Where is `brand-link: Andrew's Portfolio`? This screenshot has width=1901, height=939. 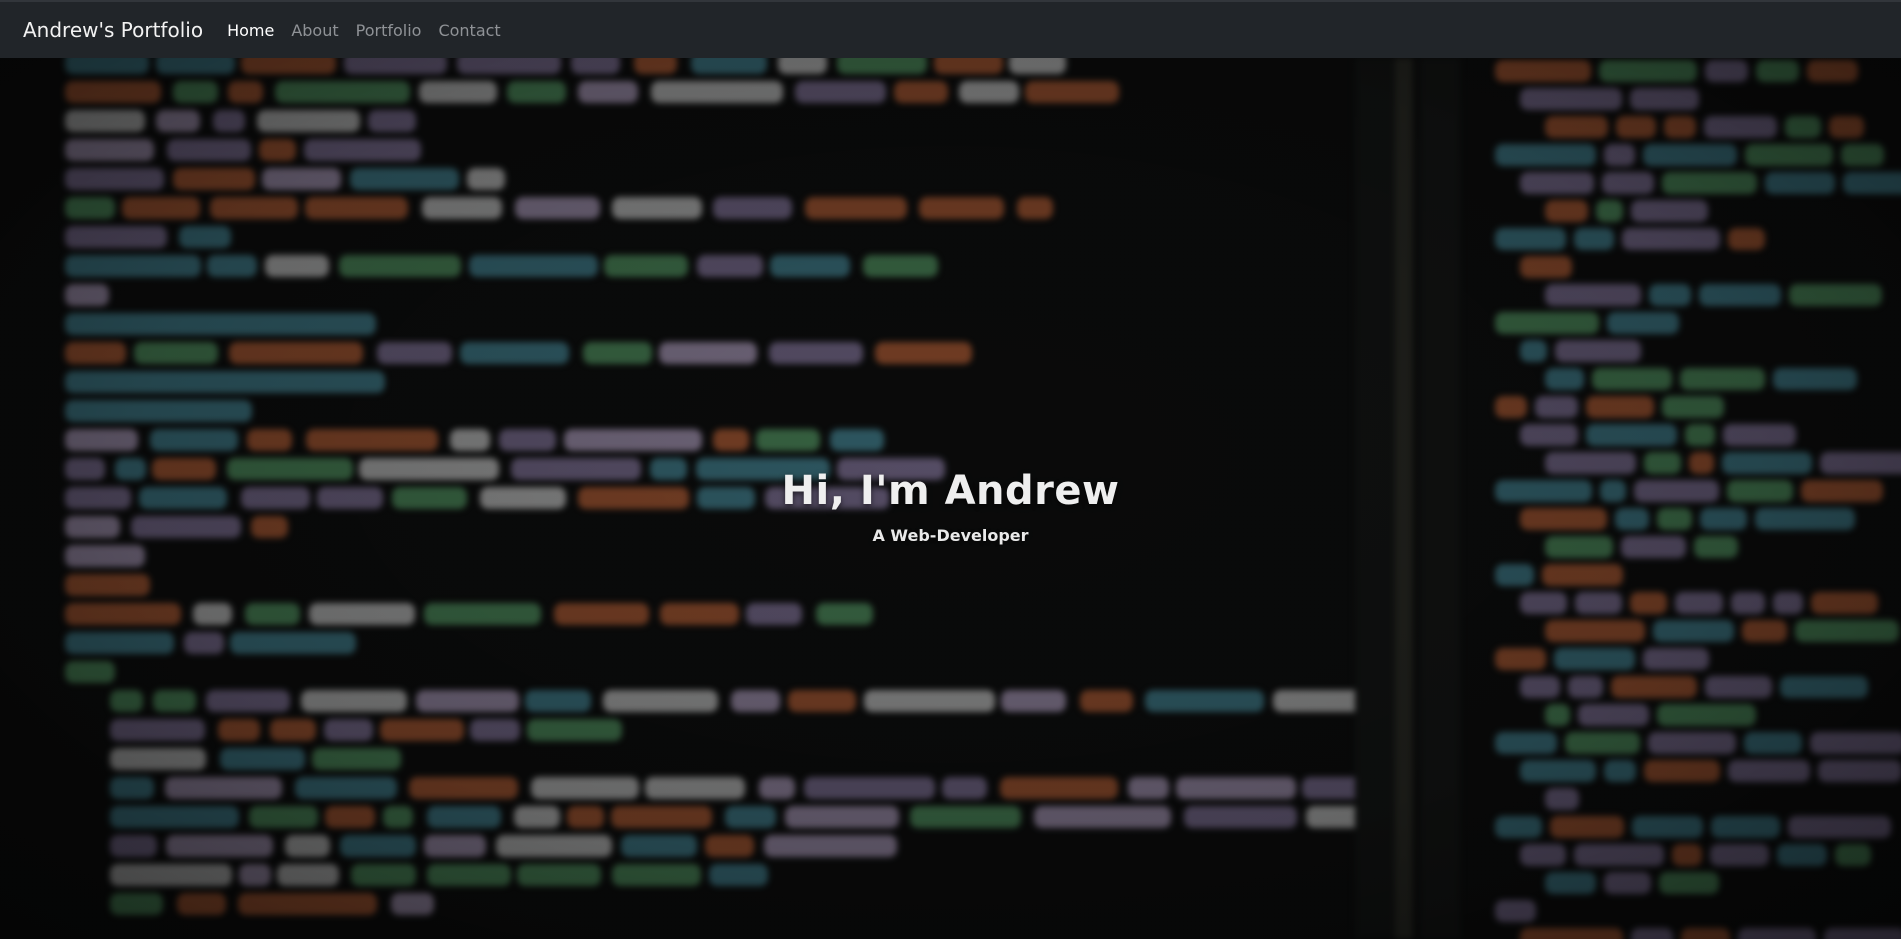
brand-link: Andrew's Portfolio is located at coordinates (113, 30).